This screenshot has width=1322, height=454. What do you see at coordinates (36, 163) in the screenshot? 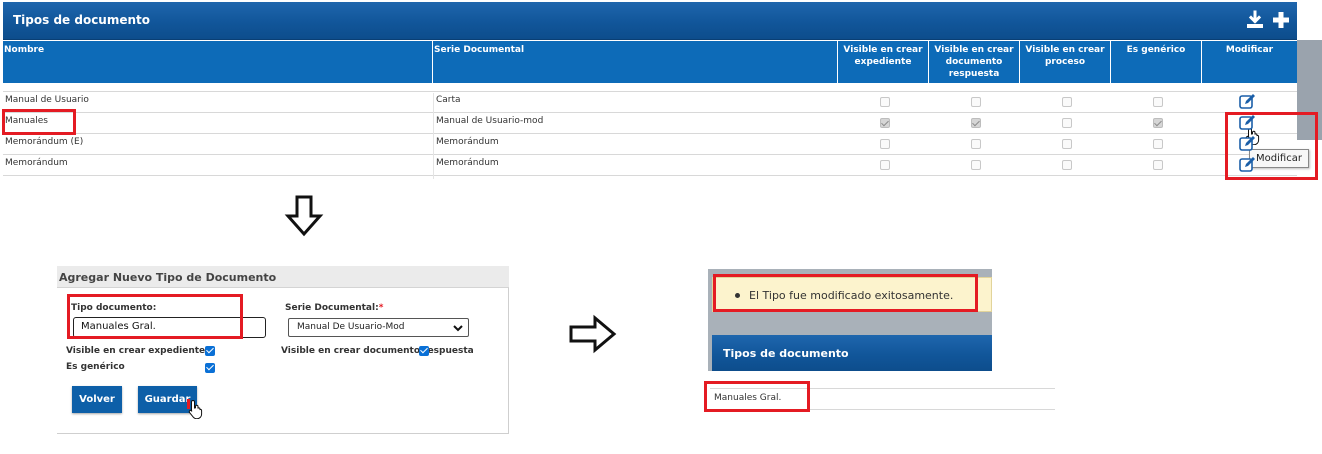
I see `row-nombre: Memorándum` at bounding box center [36, 163].